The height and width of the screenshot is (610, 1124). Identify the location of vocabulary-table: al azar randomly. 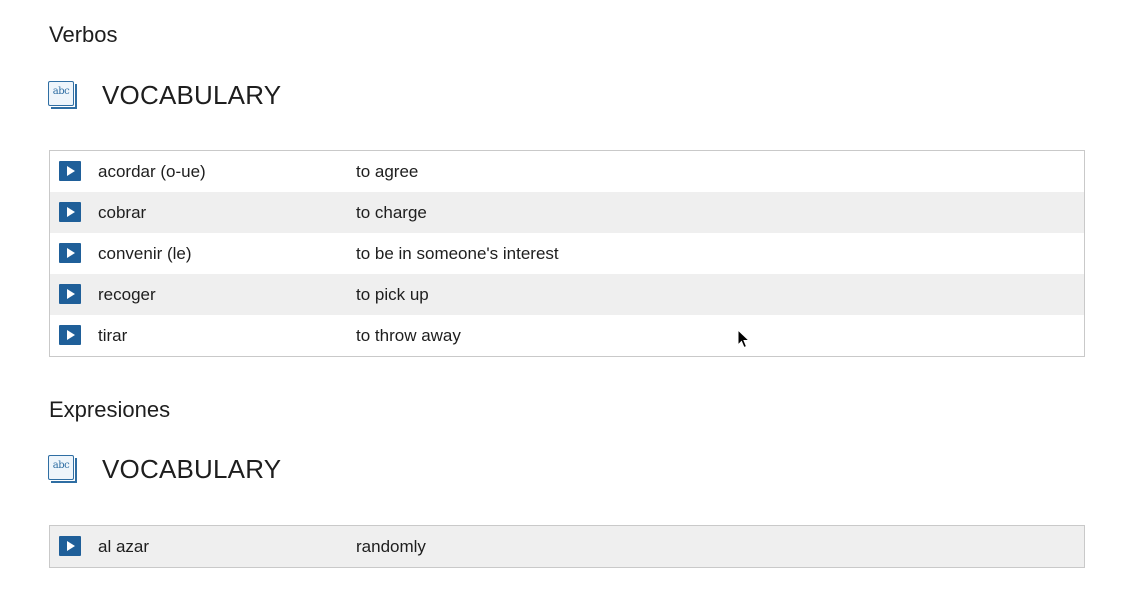
(567, 546).